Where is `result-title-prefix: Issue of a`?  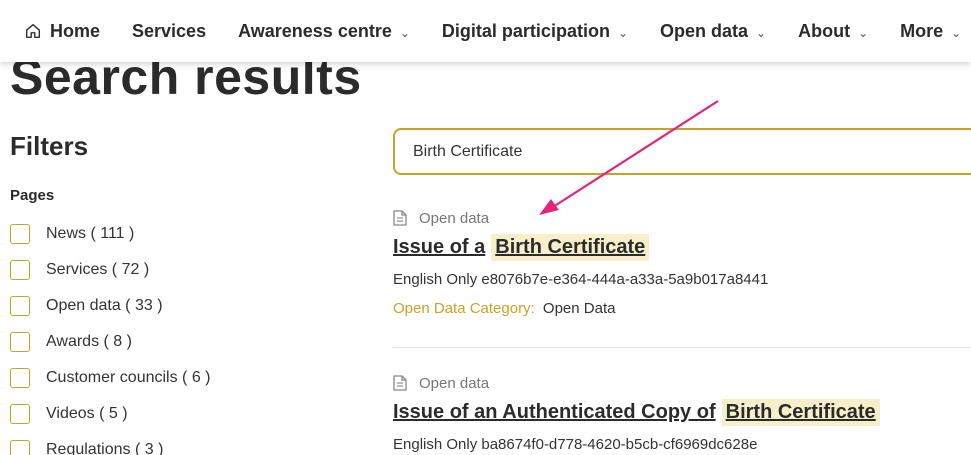 result-title-prefix: Issue of a is located at coordinates (439, 247).